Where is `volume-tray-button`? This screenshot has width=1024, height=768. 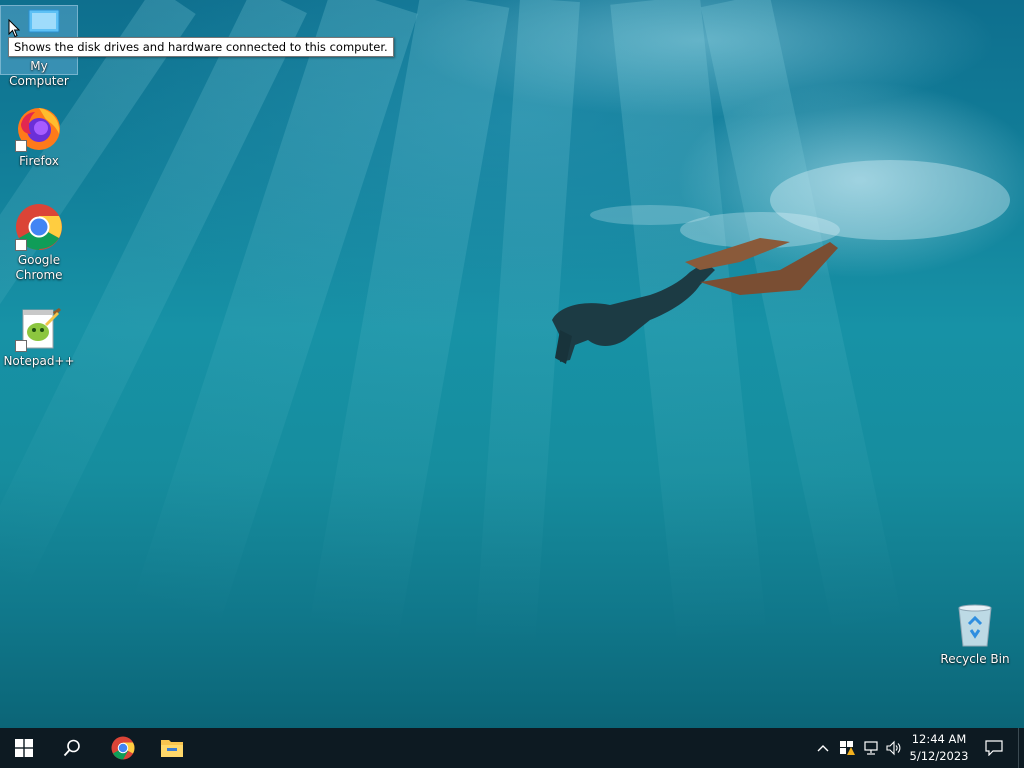
volume-tray-button is located at coordinates (894, 748).